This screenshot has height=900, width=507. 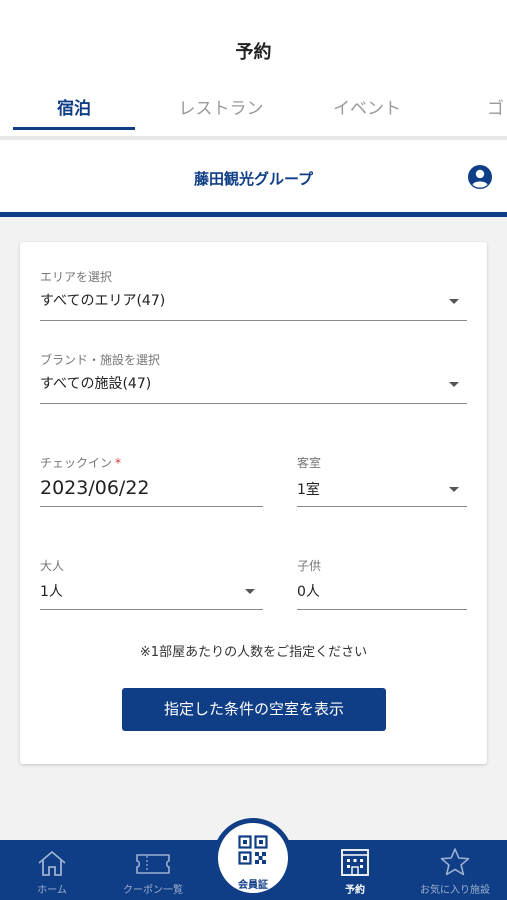 I want to click on nav-favorites: お気に入り施設, so click(x=455, y=870).